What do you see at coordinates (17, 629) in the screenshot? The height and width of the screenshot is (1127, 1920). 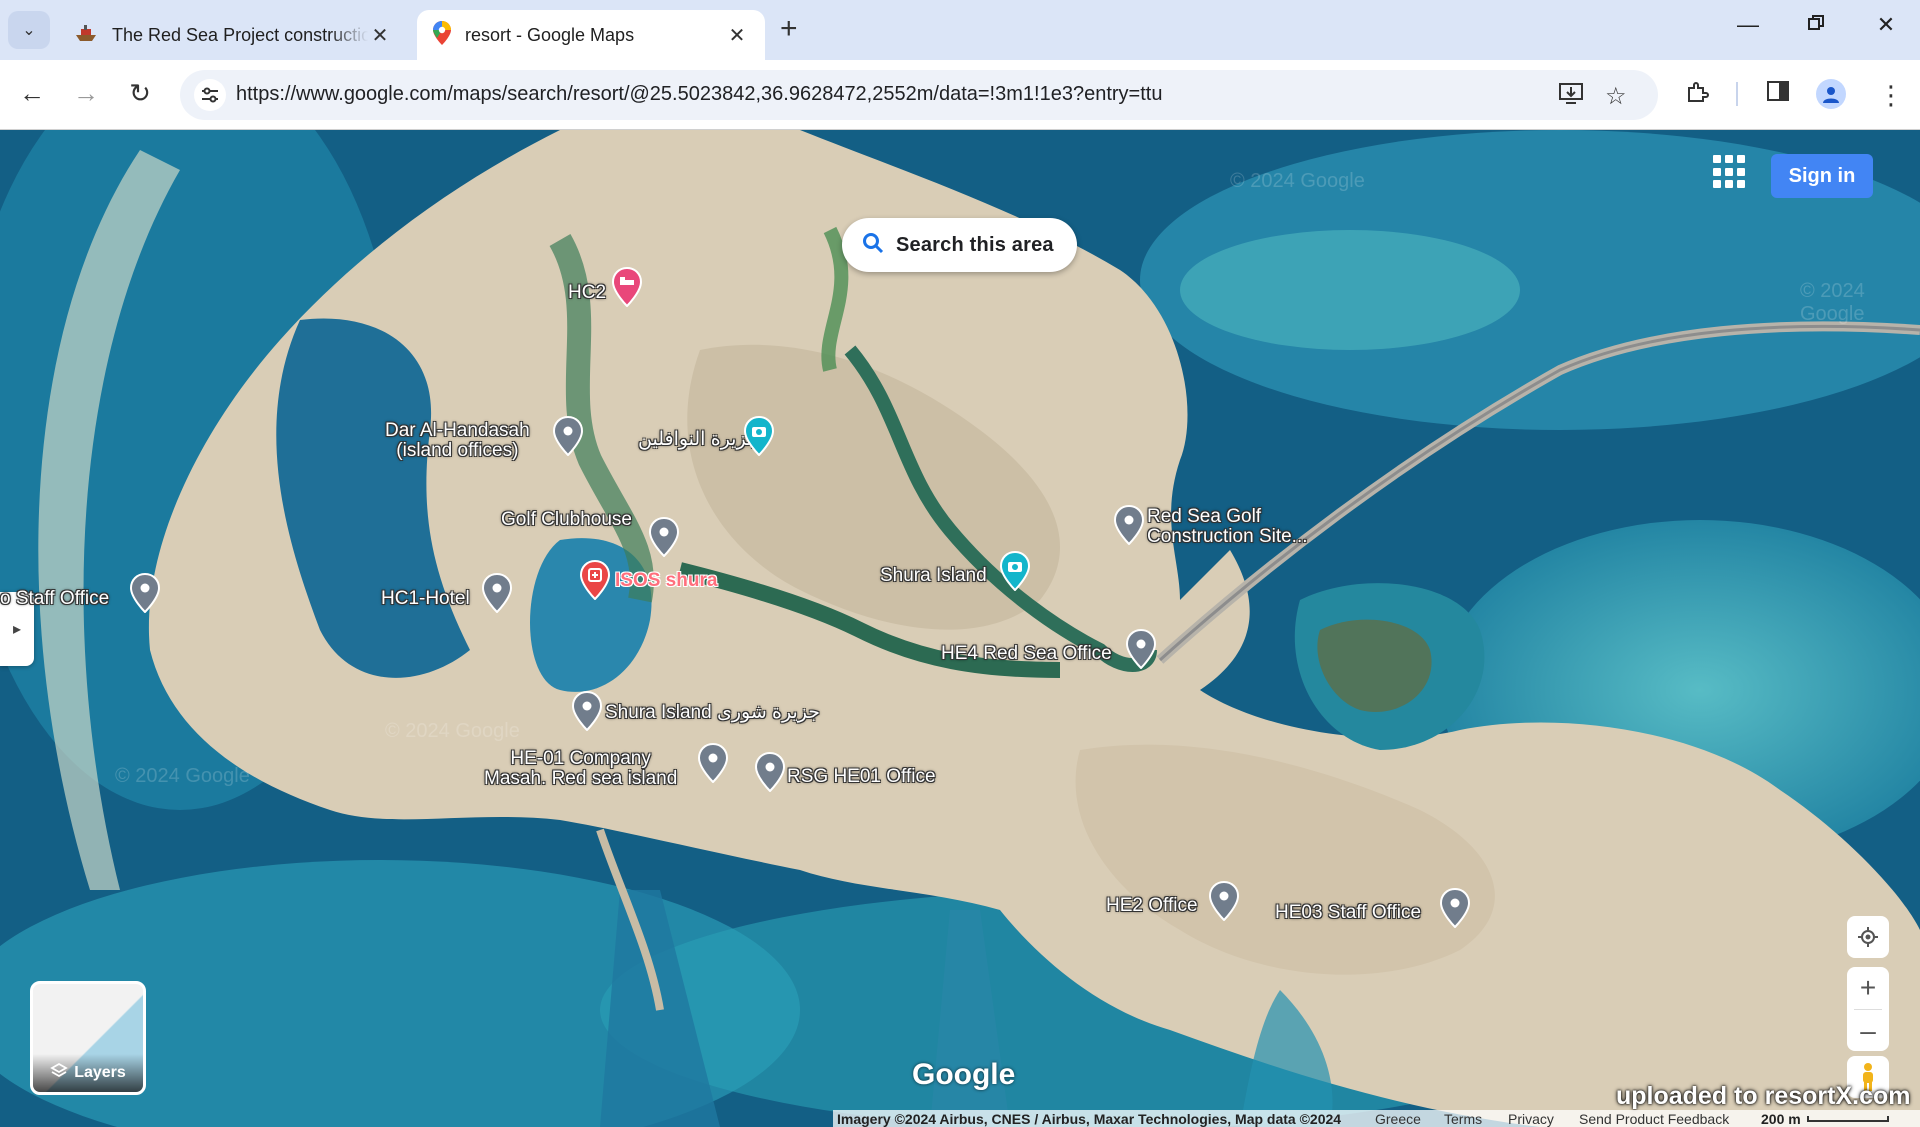 I see `chevron-right-icon: ▸` at bounding box center [17, 629].